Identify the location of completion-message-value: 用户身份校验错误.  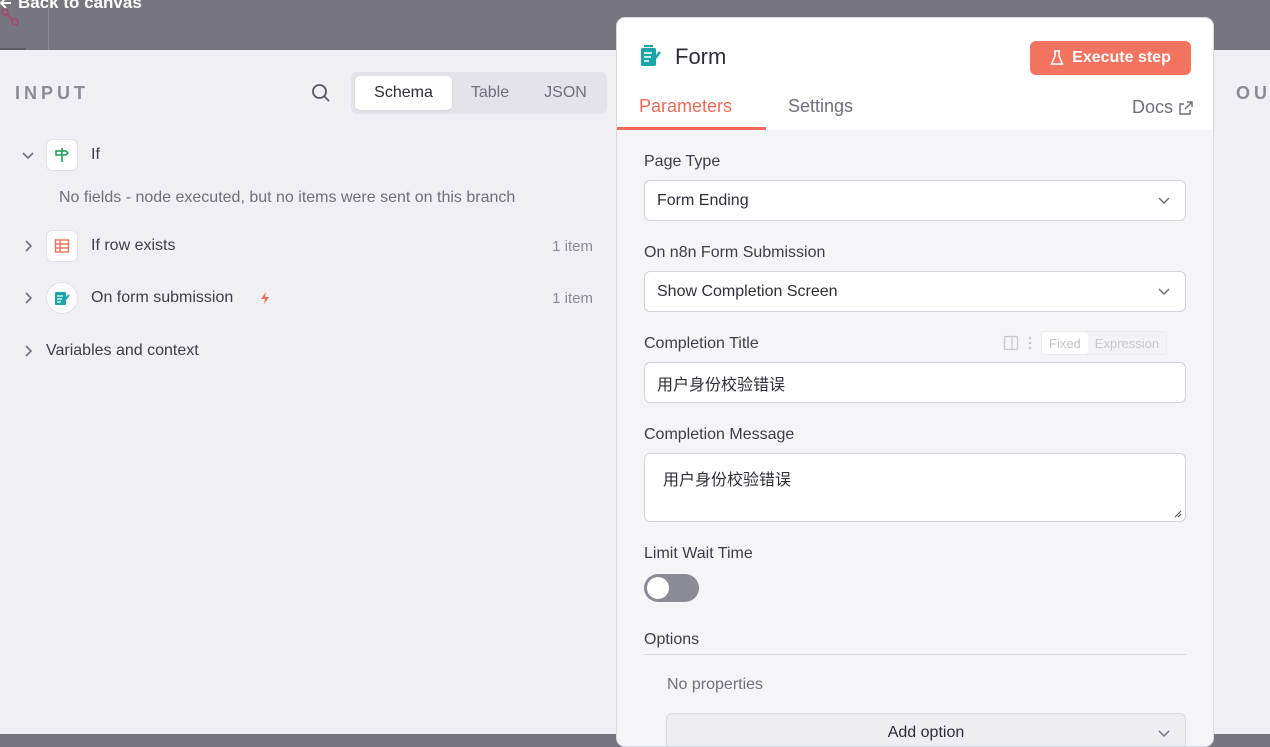
(727, 480).